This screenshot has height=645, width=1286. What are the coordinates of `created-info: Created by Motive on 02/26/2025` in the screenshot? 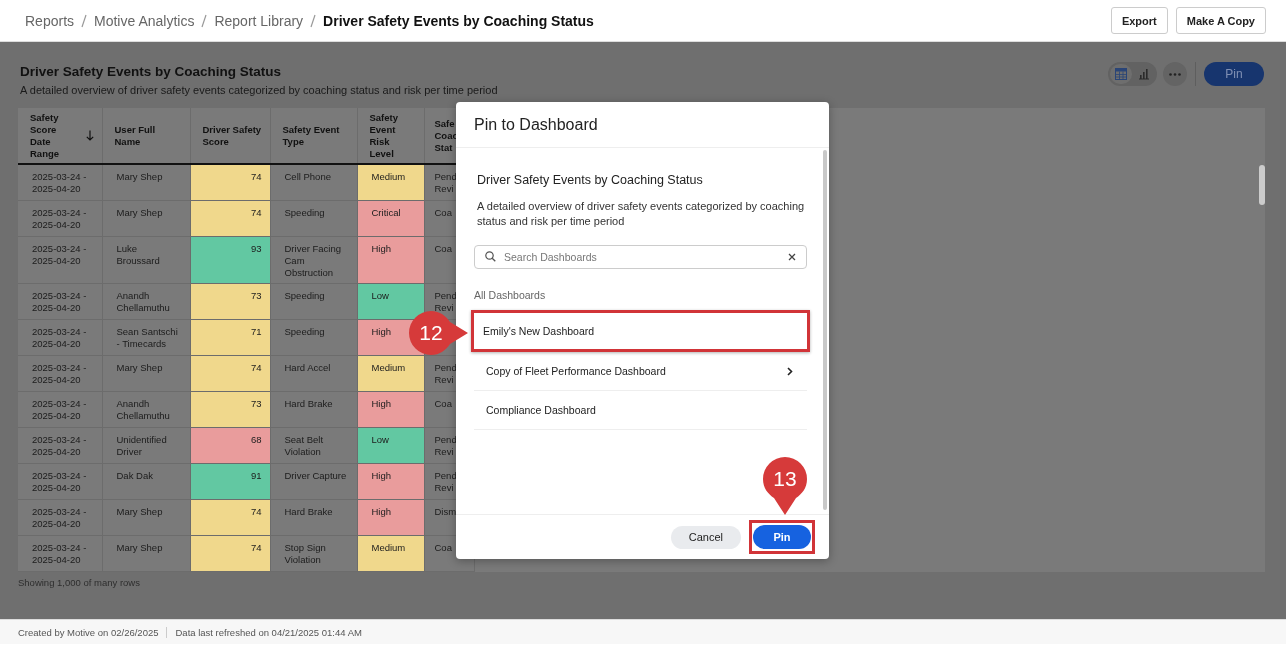 It's located at (88, 632).